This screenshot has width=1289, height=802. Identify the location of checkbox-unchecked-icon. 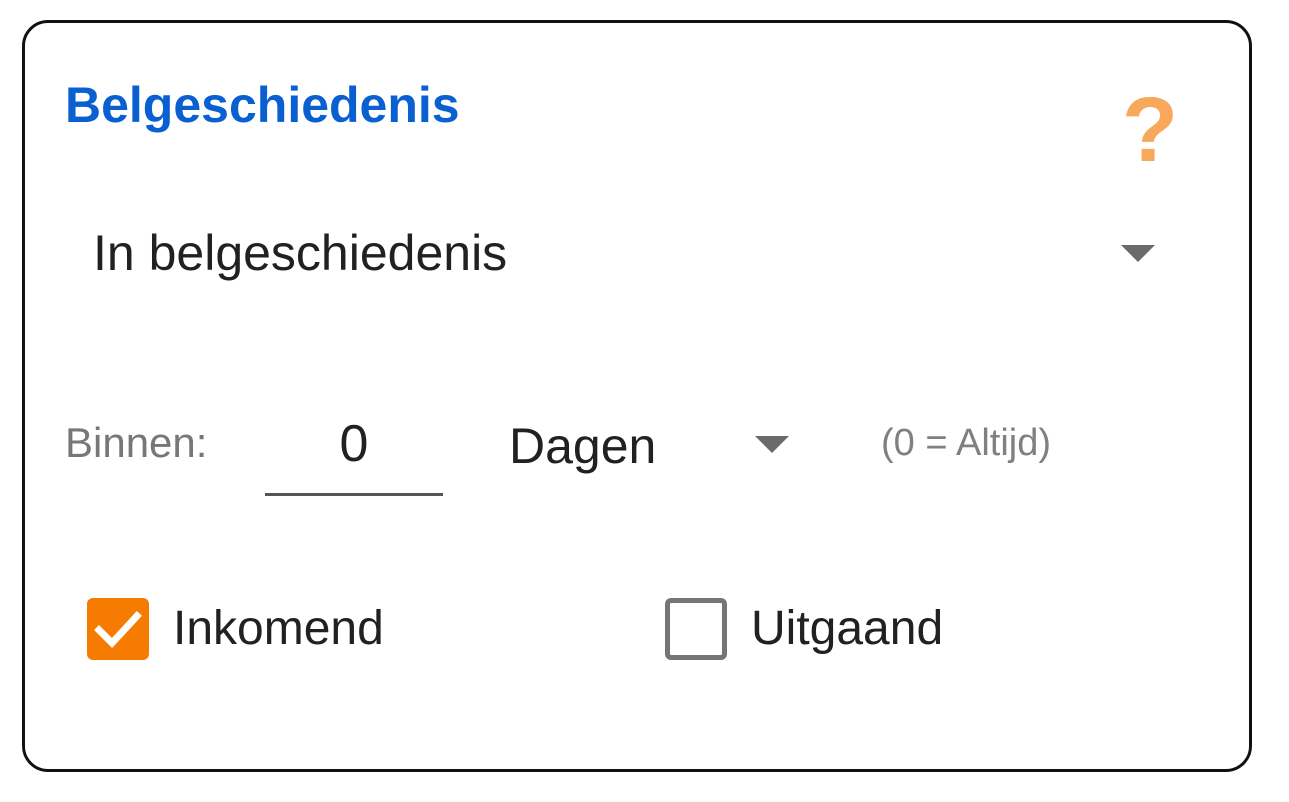
(696, 629).